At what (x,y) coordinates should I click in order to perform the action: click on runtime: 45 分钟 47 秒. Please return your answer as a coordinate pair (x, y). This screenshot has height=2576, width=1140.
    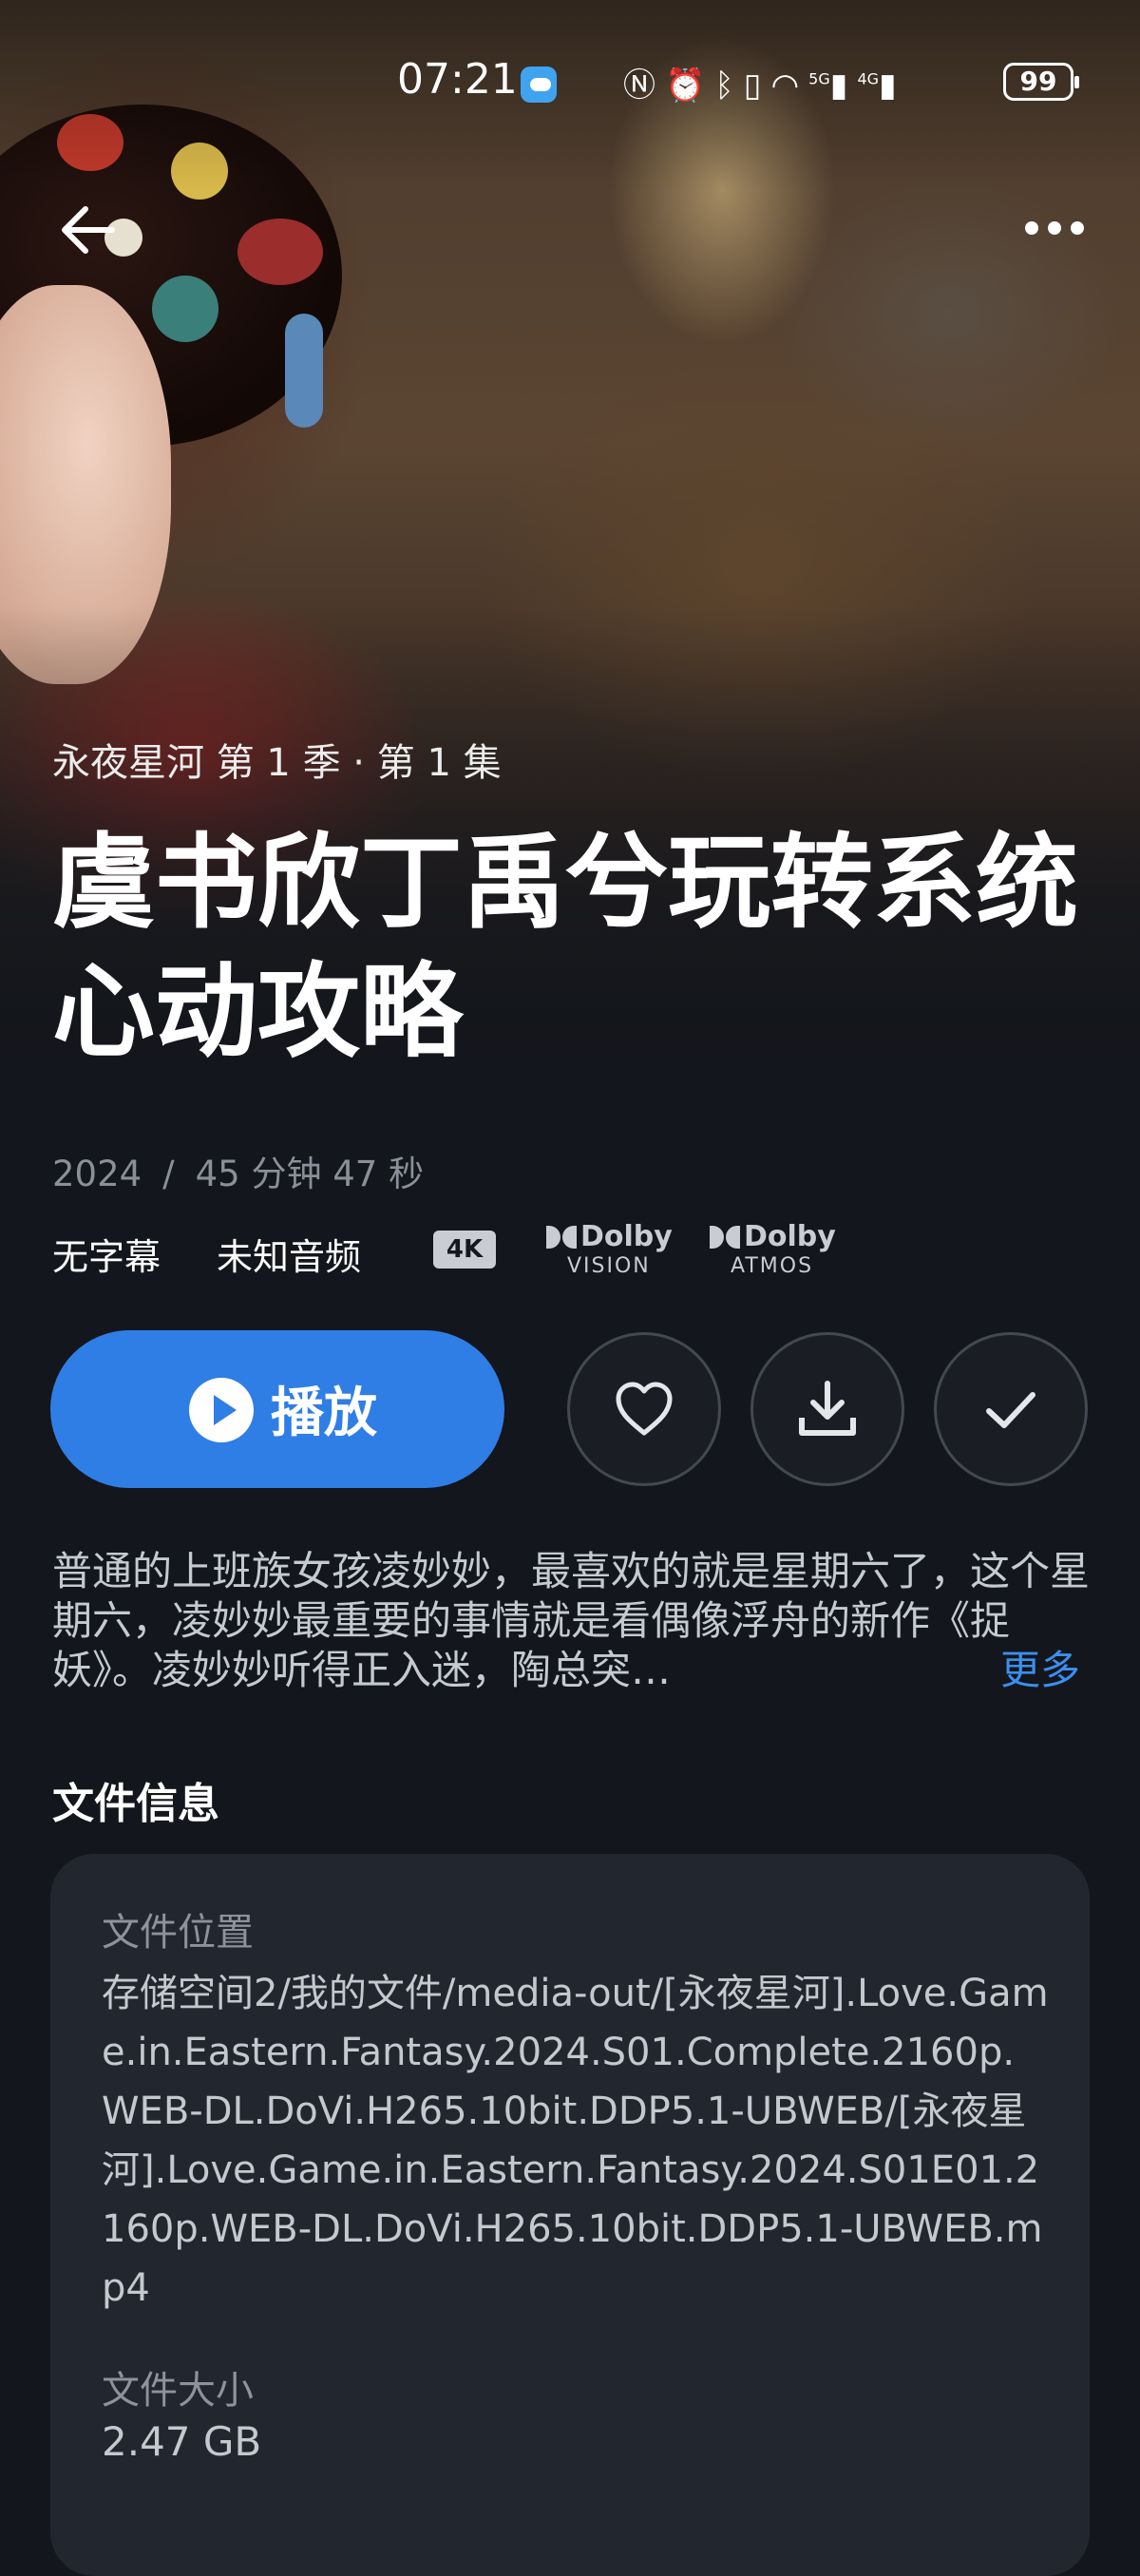
    Looking at the image, I should click on (310, 1174).